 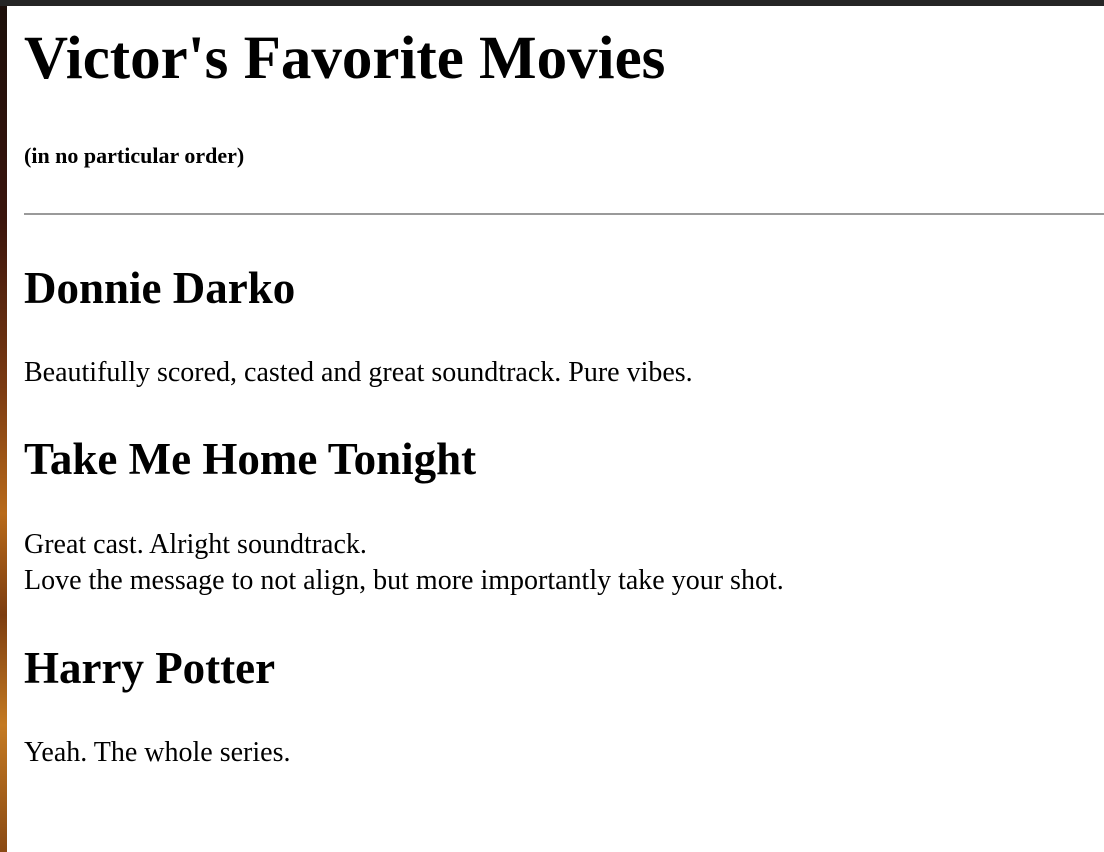 What do you see at coordinates (150, 668) in the screenshot?
I see `movie-title: Harry Potter` at bounding box center [150, 668].